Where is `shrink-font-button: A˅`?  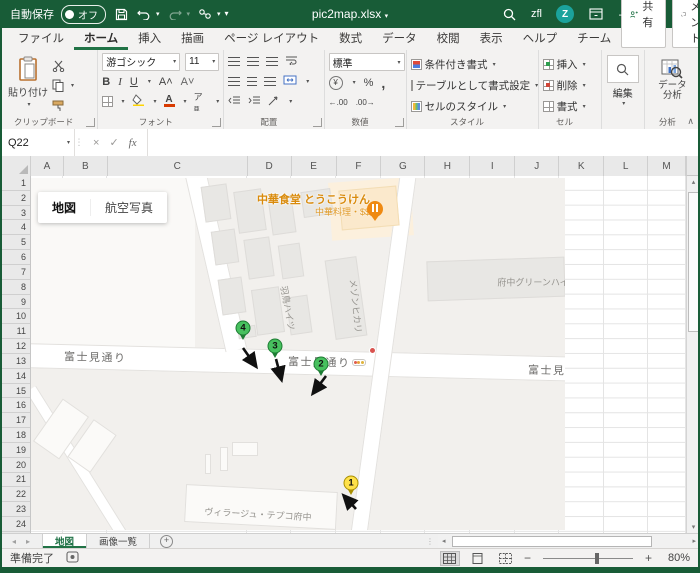 shrink-font-button: A˅ is located at coordinates (188, 82).